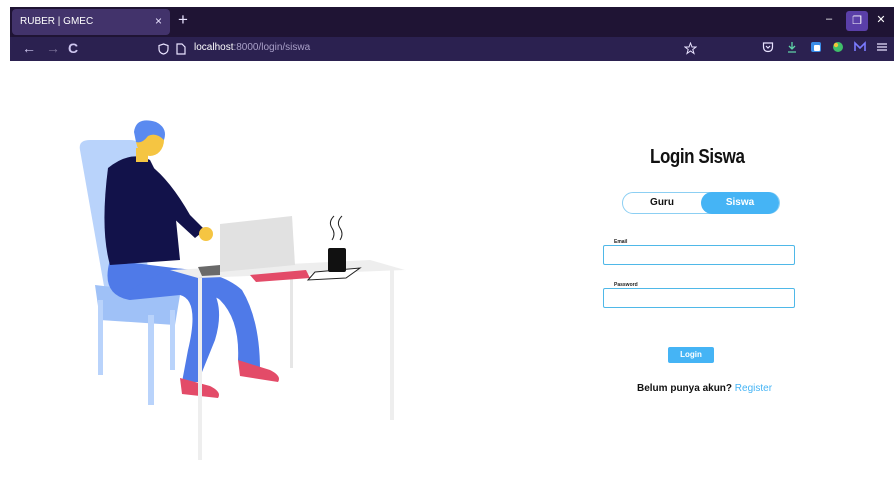 The width and height of the screenshot is (894, 504). Describe the element at coordinates (183, 20) in the screenshot. I see `new-tab-button: +` at that location.